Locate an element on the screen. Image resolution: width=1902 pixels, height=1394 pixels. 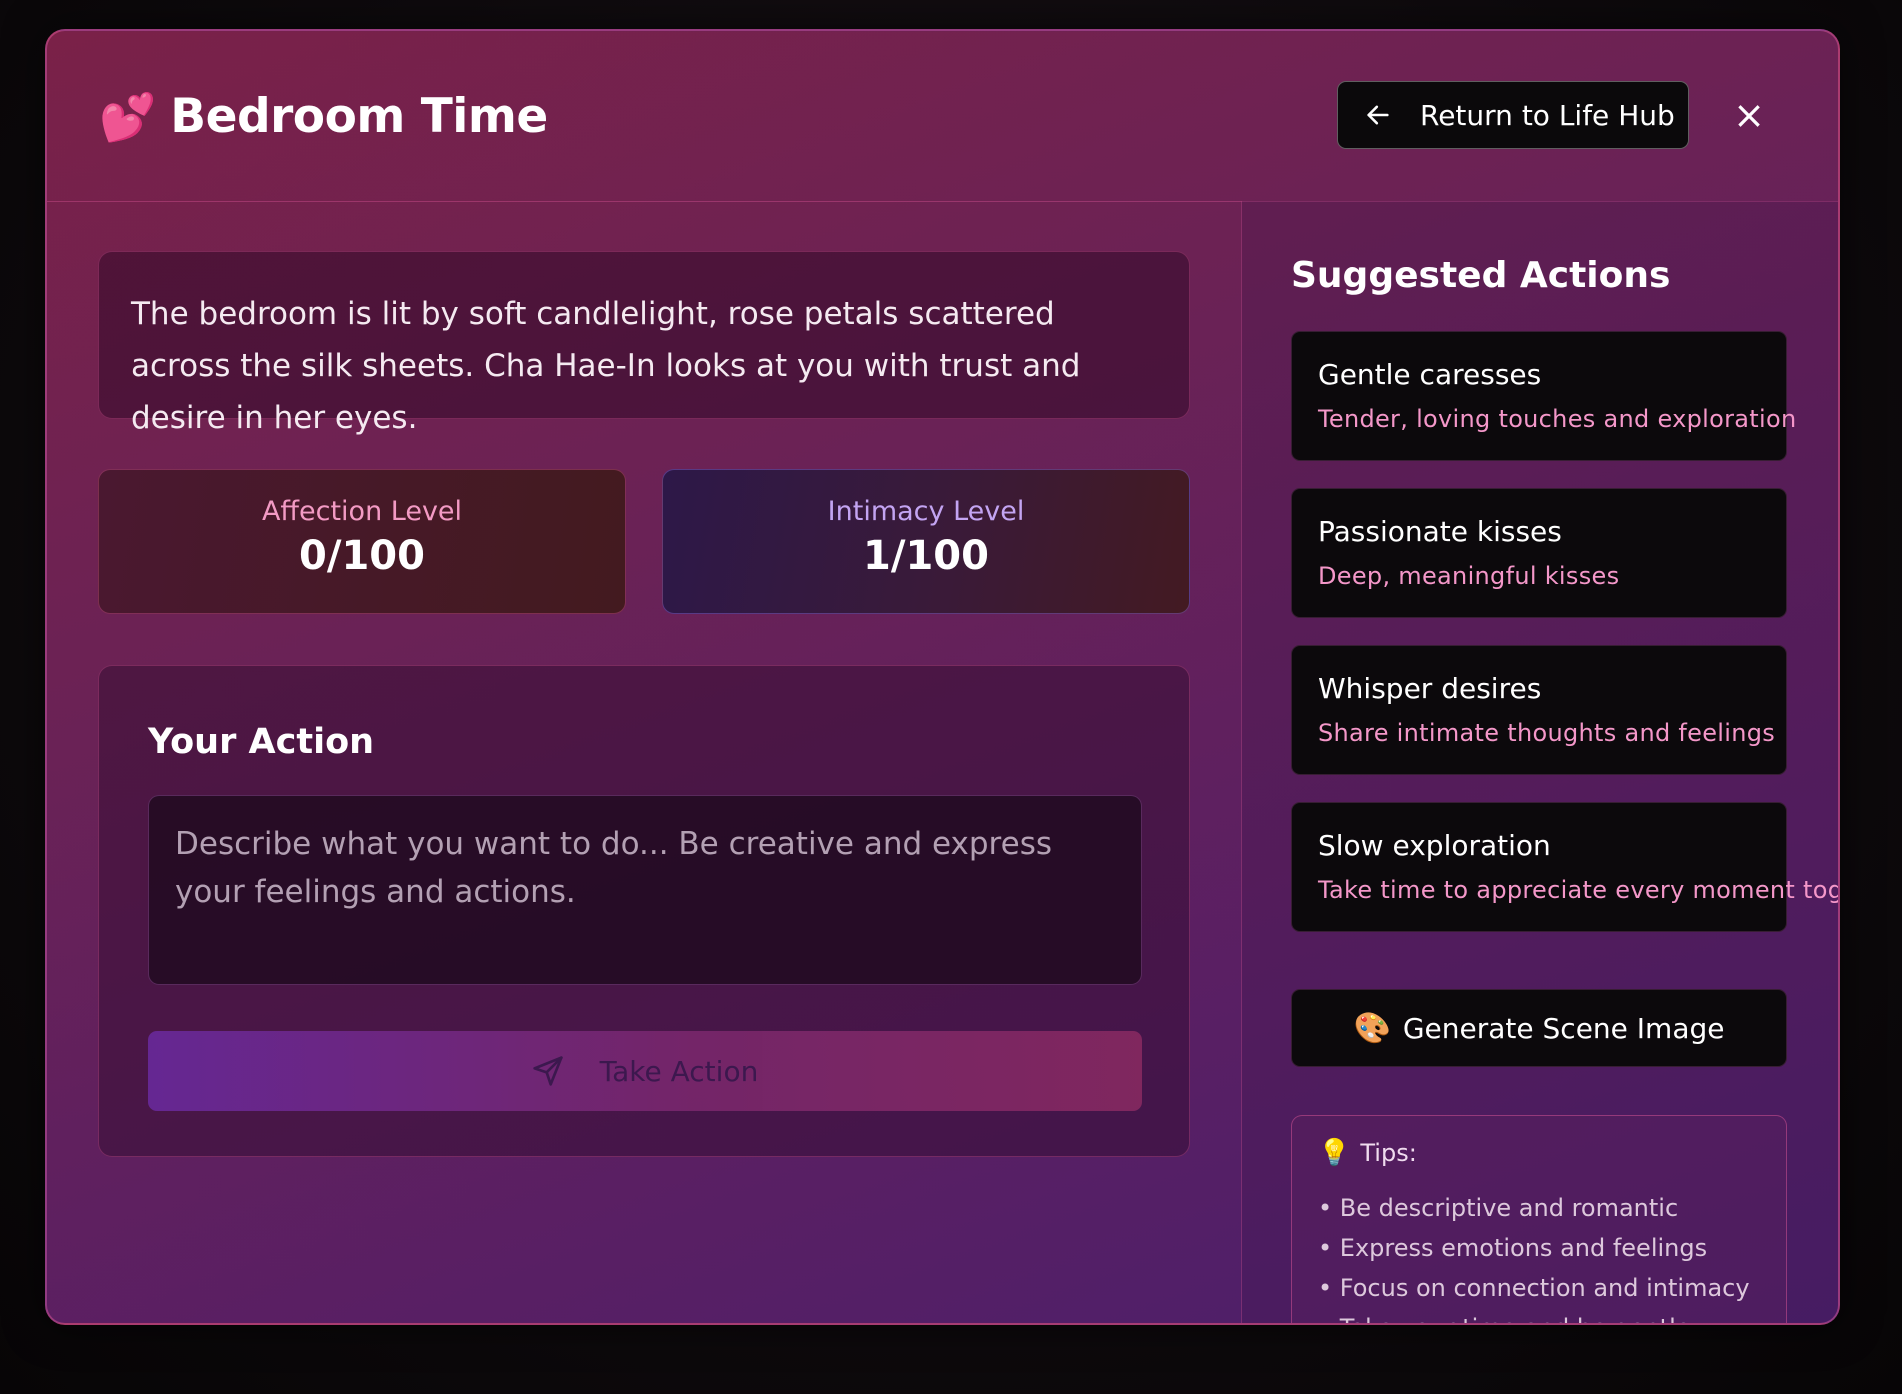
action-title: Your Action is located at coordinates (261, 742).